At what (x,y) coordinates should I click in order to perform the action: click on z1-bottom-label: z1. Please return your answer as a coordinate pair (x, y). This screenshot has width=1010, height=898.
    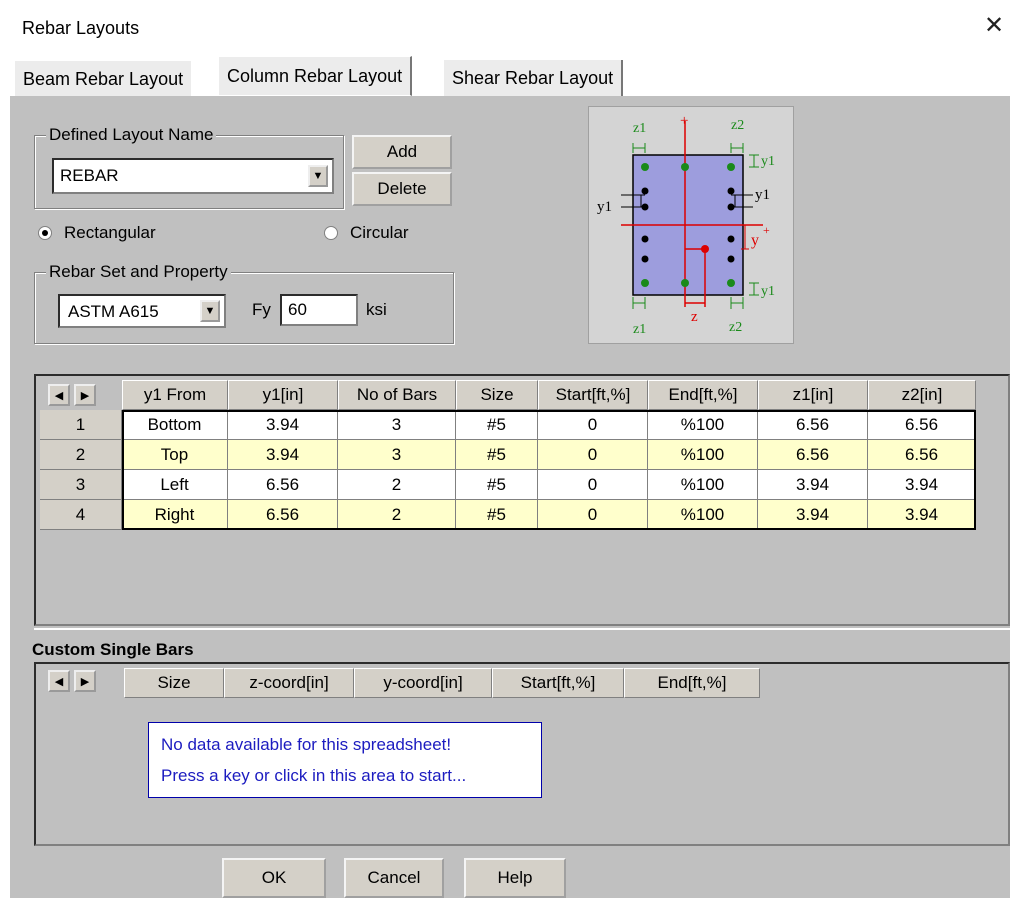
    Looking at the image, I should click on (639, 329).